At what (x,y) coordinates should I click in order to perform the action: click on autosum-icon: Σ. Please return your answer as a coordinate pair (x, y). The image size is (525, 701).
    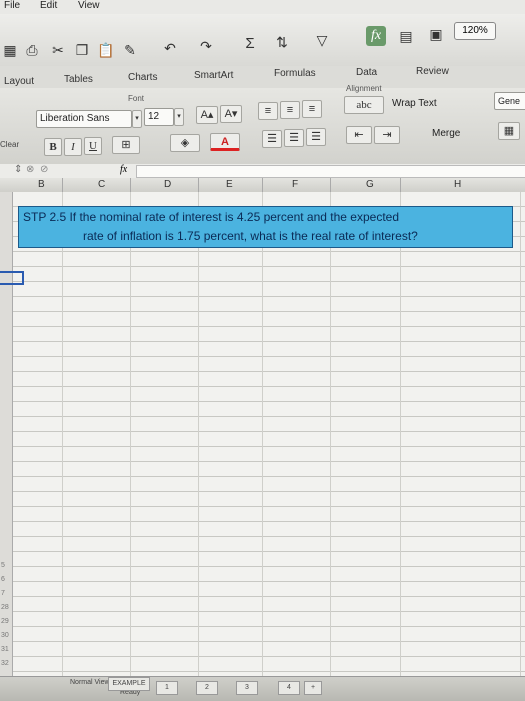
    Looking at the image, I should click on (250, 44).